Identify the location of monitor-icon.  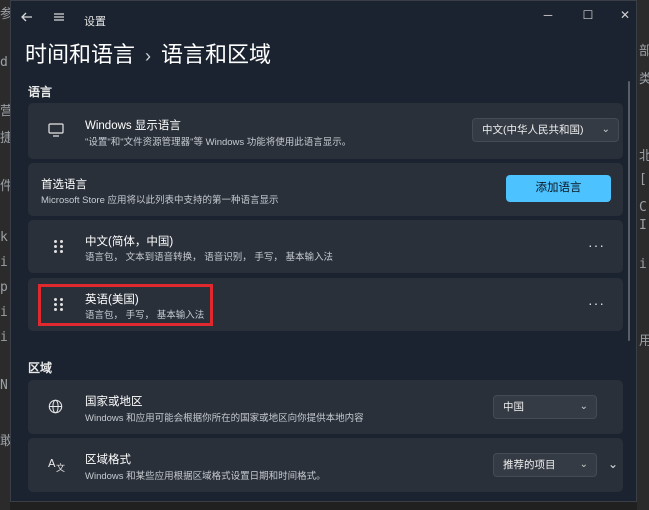
(56, 132).